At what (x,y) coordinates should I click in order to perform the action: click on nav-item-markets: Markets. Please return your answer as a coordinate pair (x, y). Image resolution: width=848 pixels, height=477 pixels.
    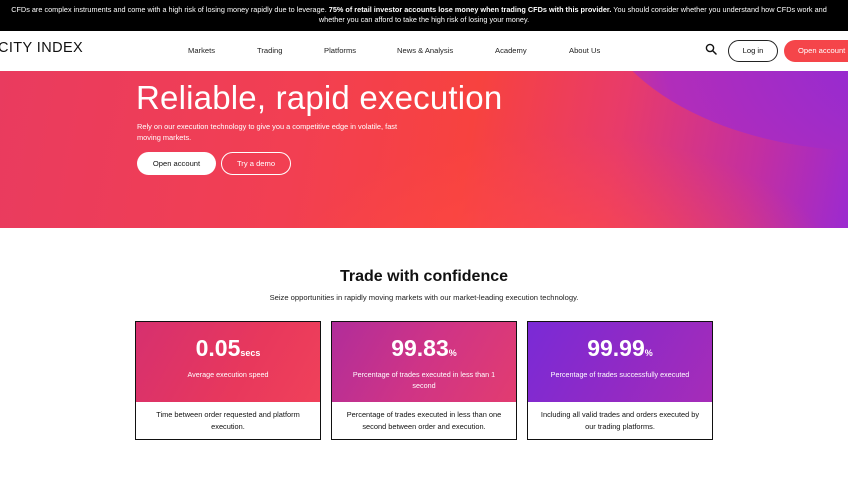
    Looking at the image, I should click on (201, 50).